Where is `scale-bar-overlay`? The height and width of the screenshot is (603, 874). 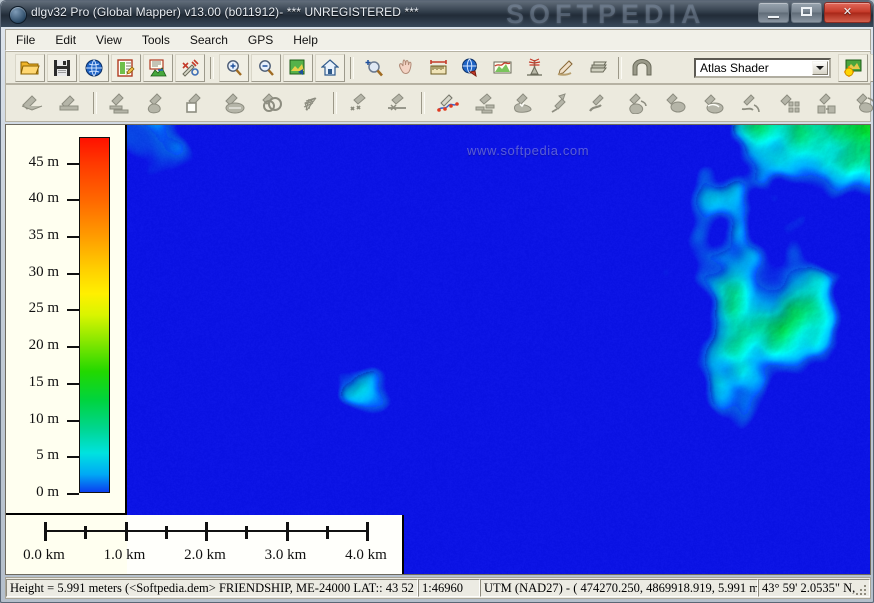 scale-bar-overlay is located at coordinates (264, 544).